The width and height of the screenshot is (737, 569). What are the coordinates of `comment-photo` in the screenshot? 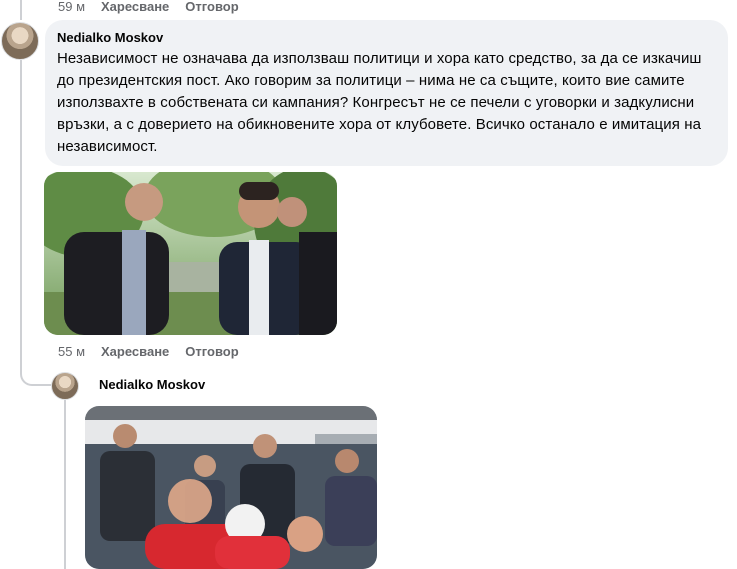 It's located at (190, 253).